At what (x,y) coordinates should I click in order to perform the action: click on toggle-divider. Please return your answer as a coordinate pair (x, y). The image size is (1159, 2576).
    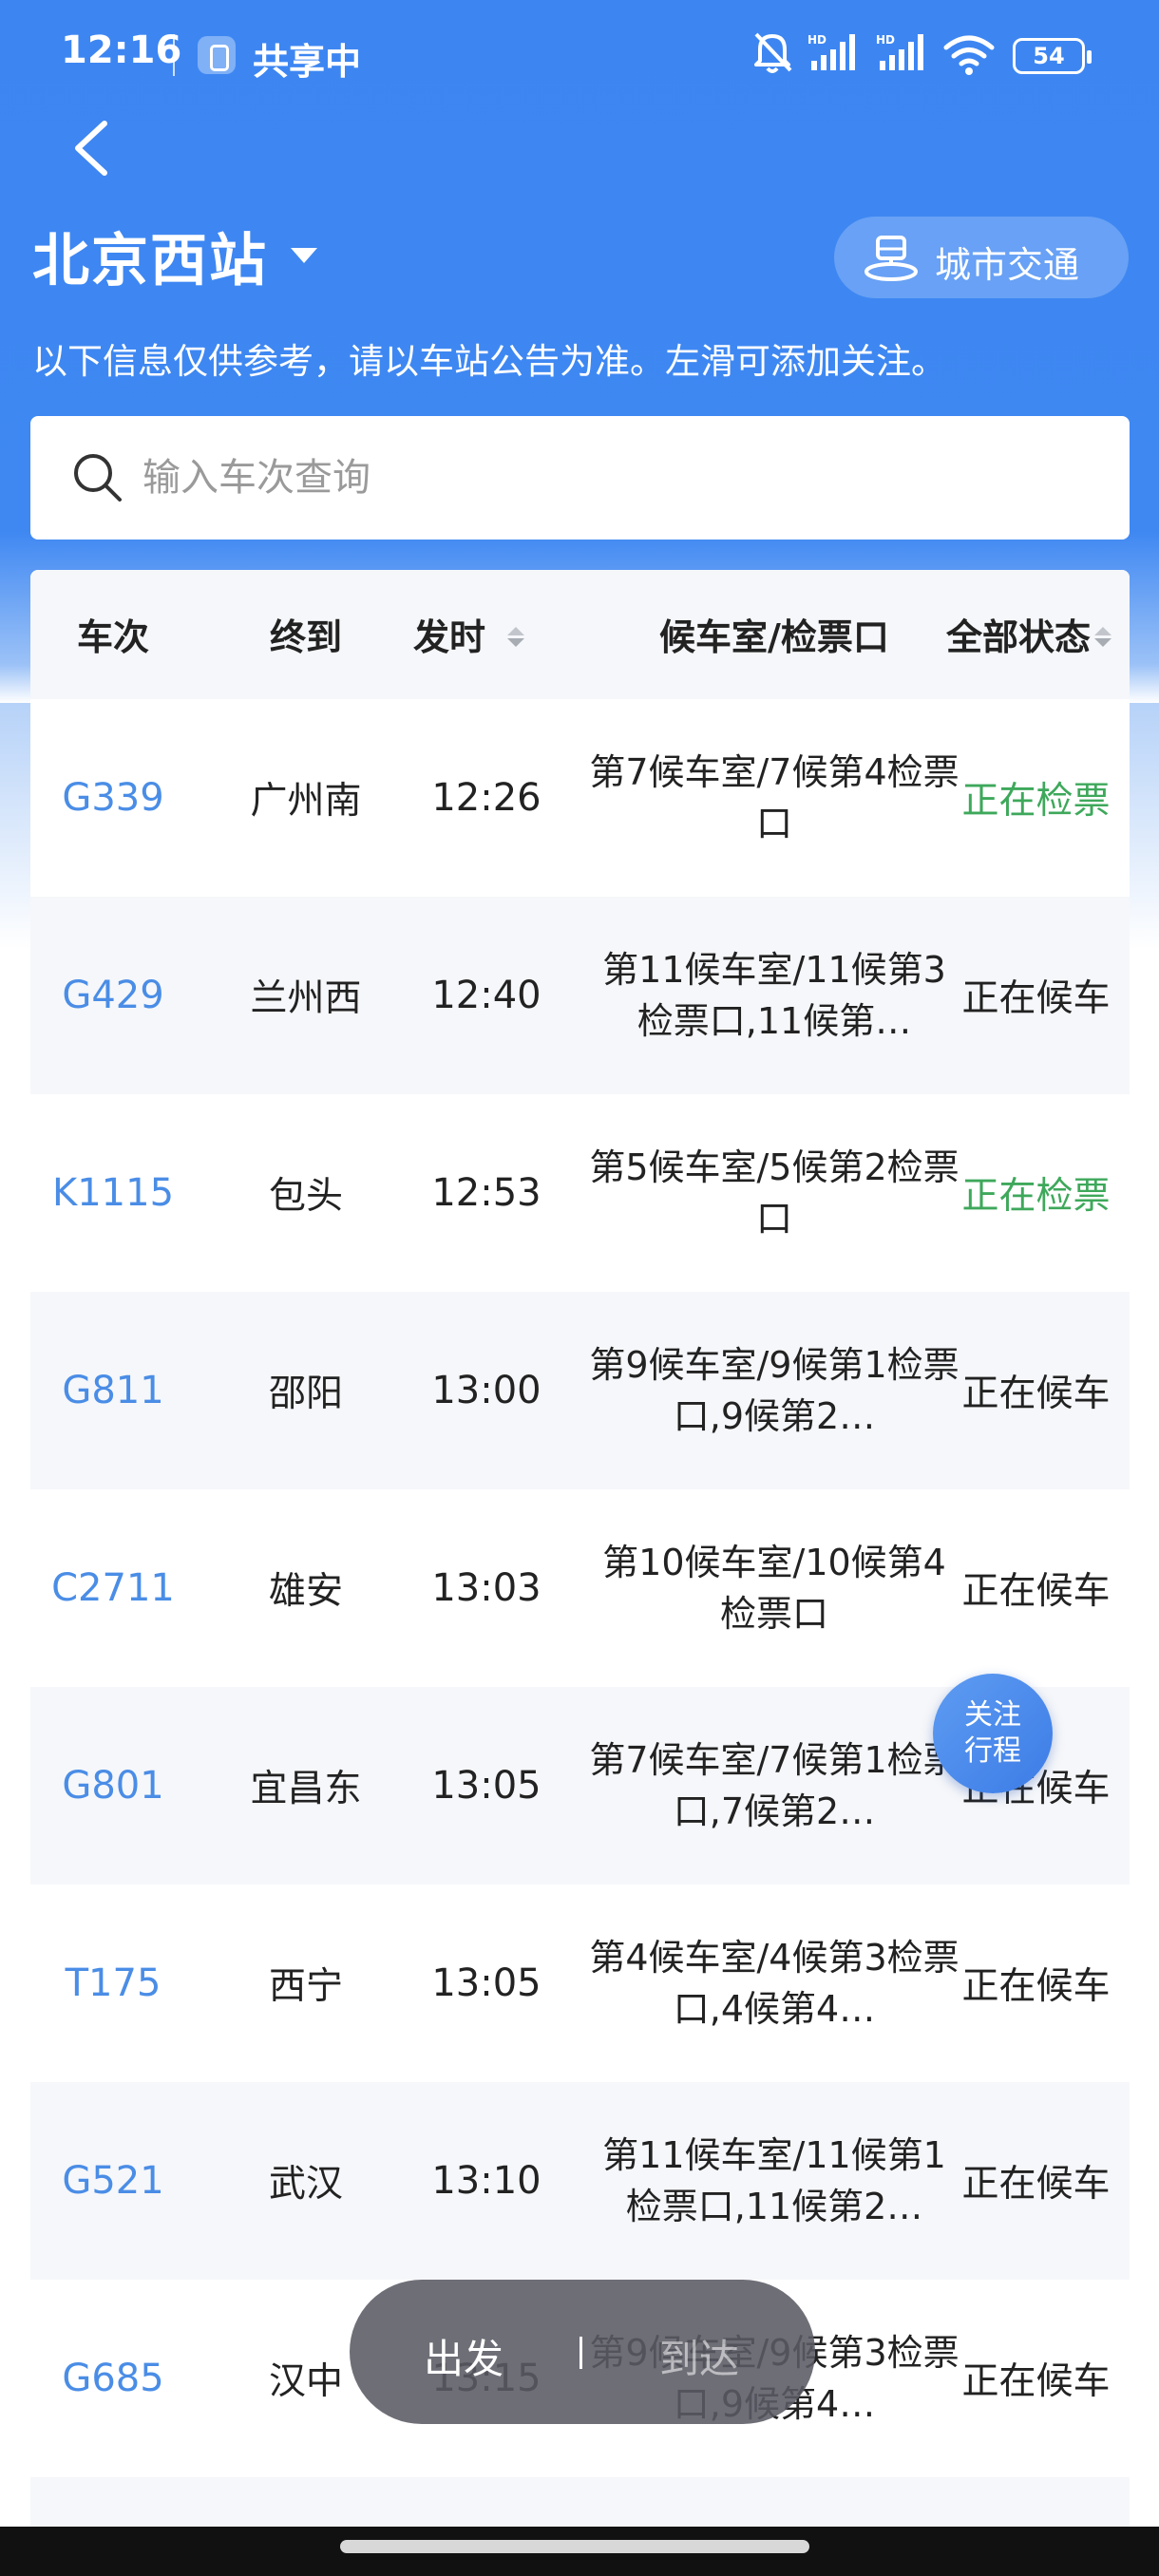
    Looking at the image, I should click on (581, 2353).